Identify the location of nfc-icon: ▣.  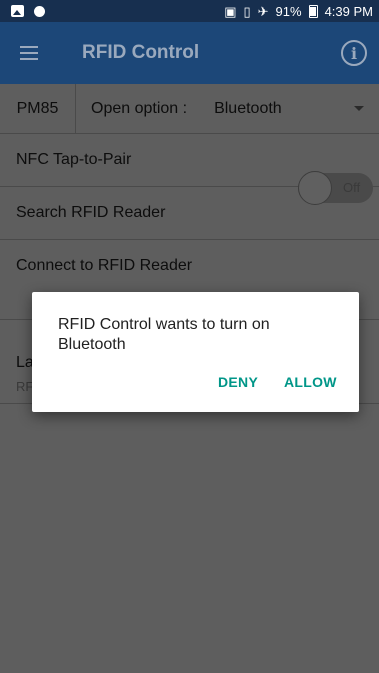
(230, 11).